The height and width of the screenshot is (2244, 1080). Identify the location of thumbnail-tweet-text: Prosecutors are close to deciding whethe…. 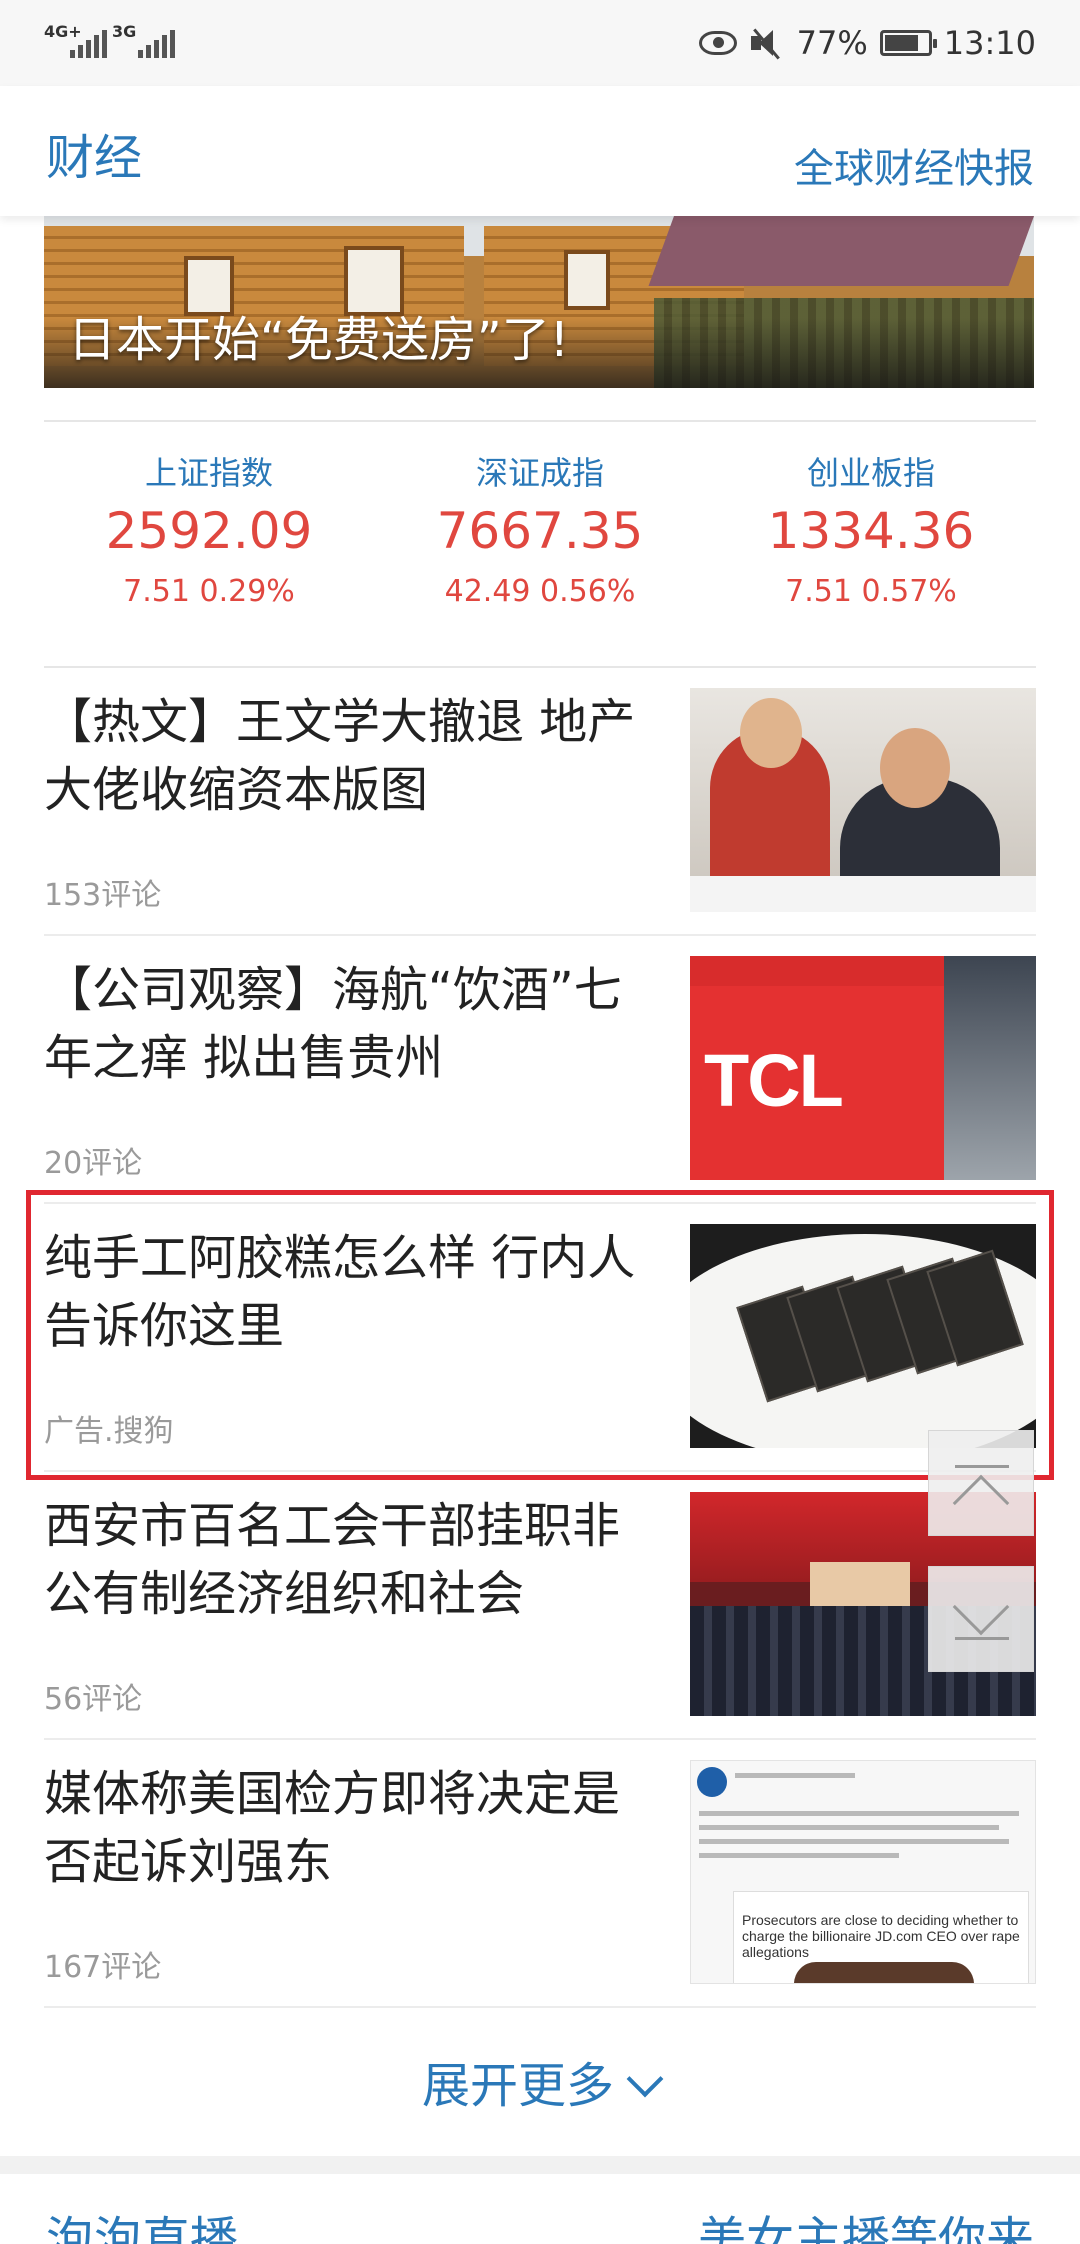
(881, 1936).